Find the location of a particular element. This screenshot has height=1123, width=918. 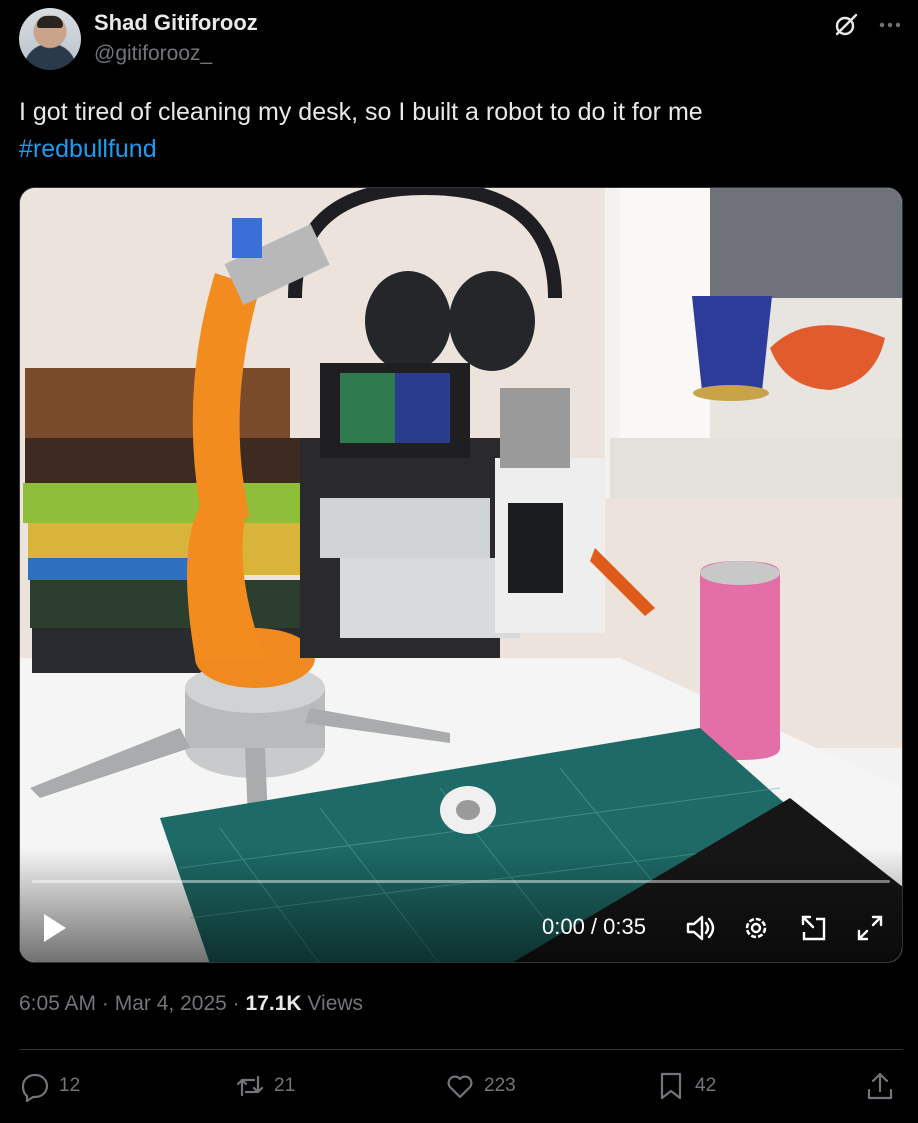

more-icon is located at coordinates (890, 25).